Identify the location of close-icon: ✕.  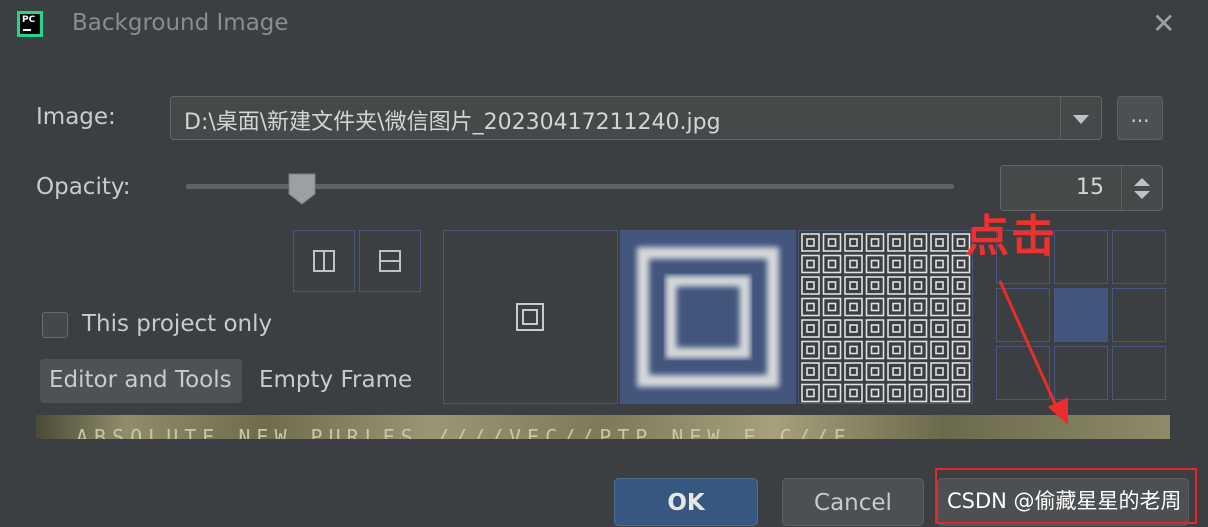
(1163, 24).